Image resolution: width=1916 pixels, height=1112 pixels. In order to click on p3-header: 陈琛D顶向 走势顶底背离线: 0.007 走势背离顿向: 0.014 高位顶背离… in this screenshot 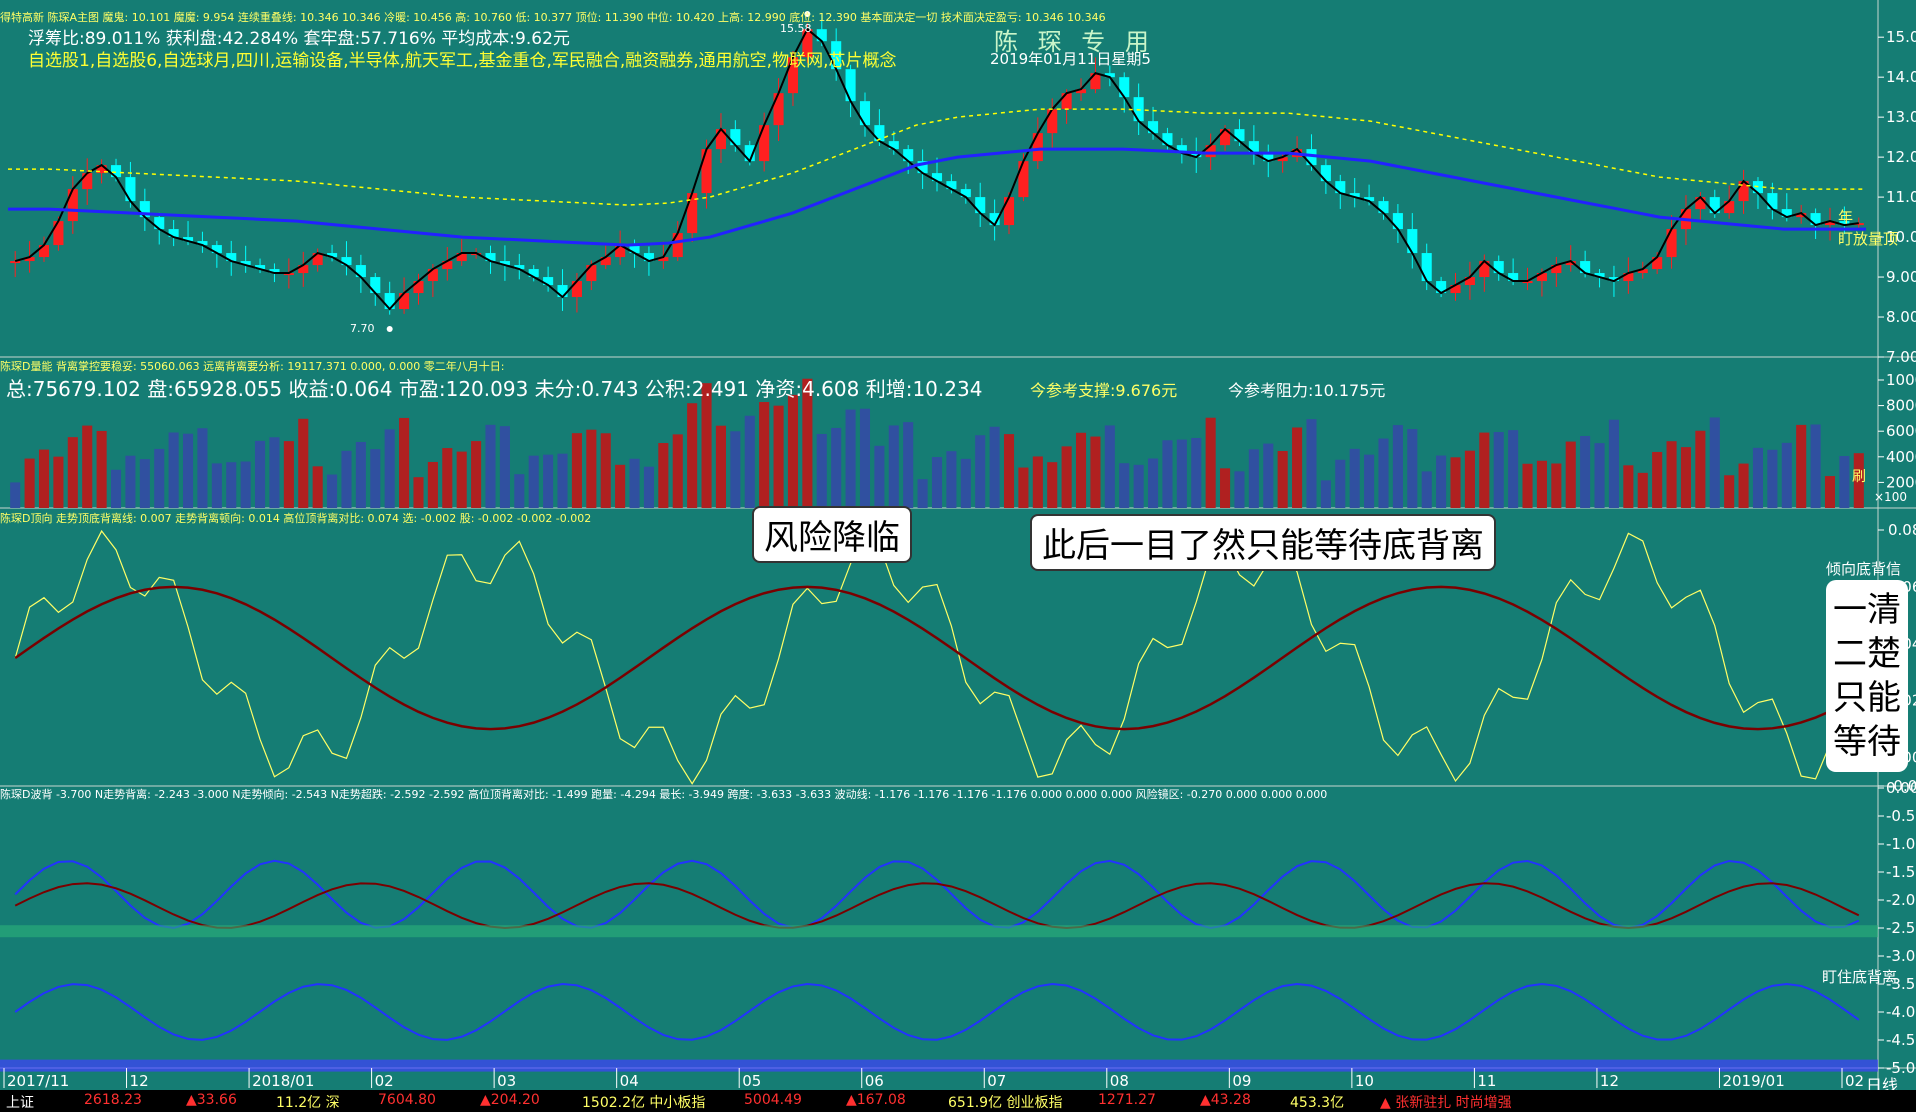, I will do `click(296, 518)`.